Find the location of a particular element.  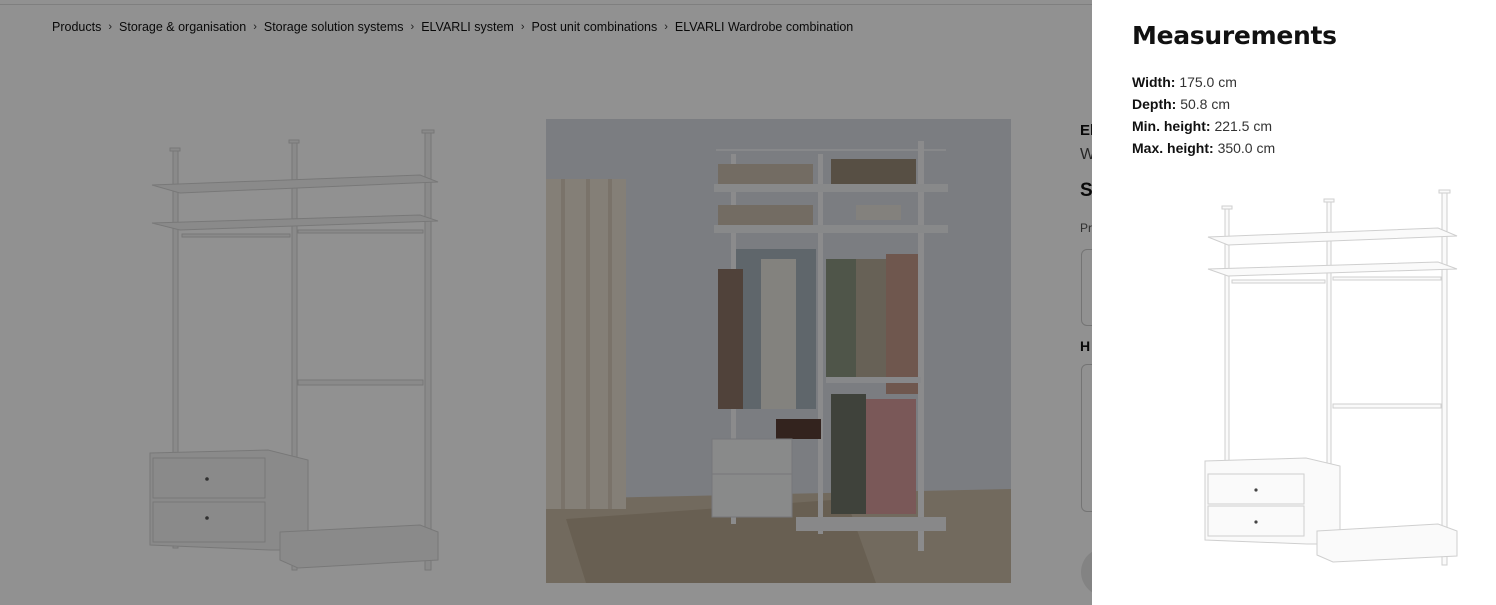

measurement-max-height: Max. height: 350.0 cm is located at coordinates (1203, 148).